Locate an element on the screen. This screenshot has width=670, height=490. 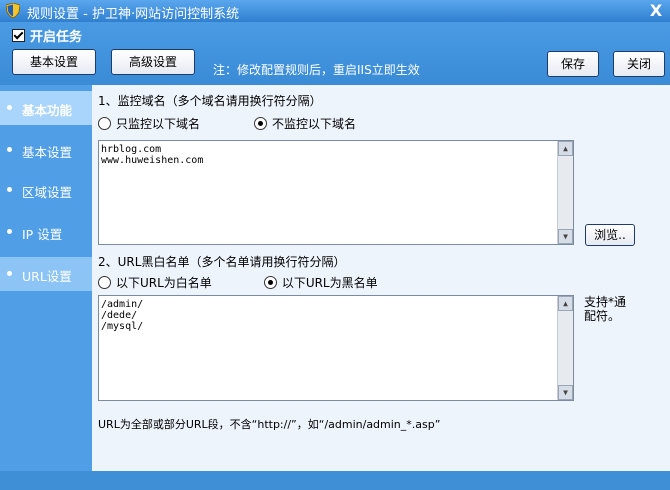
domain-mode-group: 只监控以下域名 不监控以下域名 is located at coordinates (227, 123).